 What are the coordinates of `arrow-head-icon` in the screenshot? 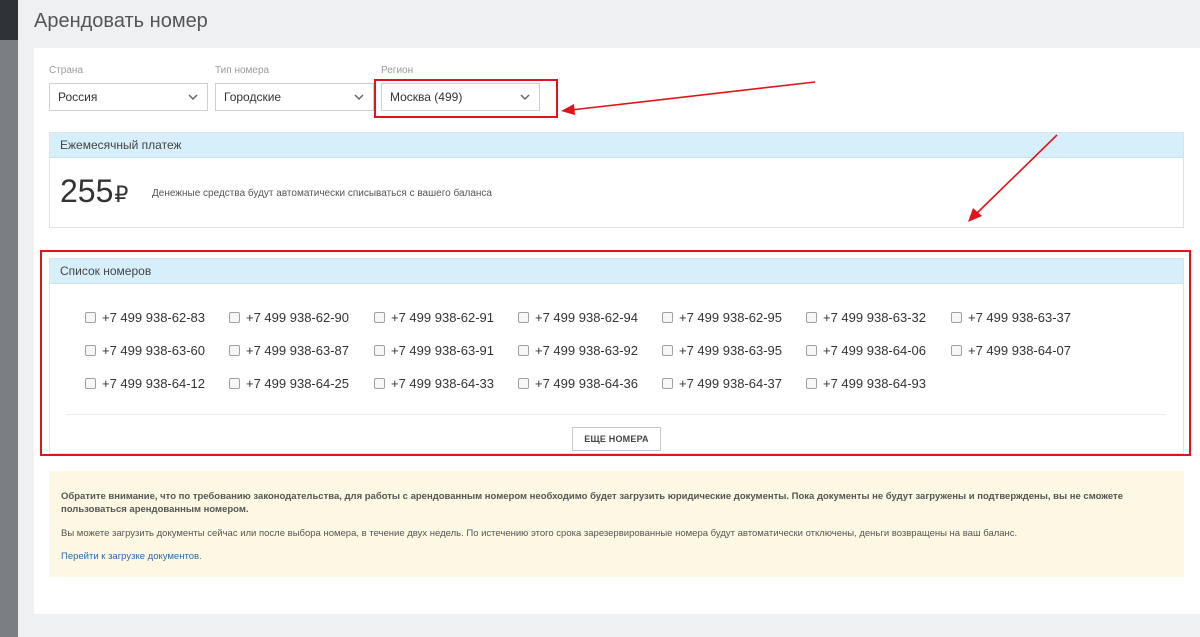 It's located at (568, 109).